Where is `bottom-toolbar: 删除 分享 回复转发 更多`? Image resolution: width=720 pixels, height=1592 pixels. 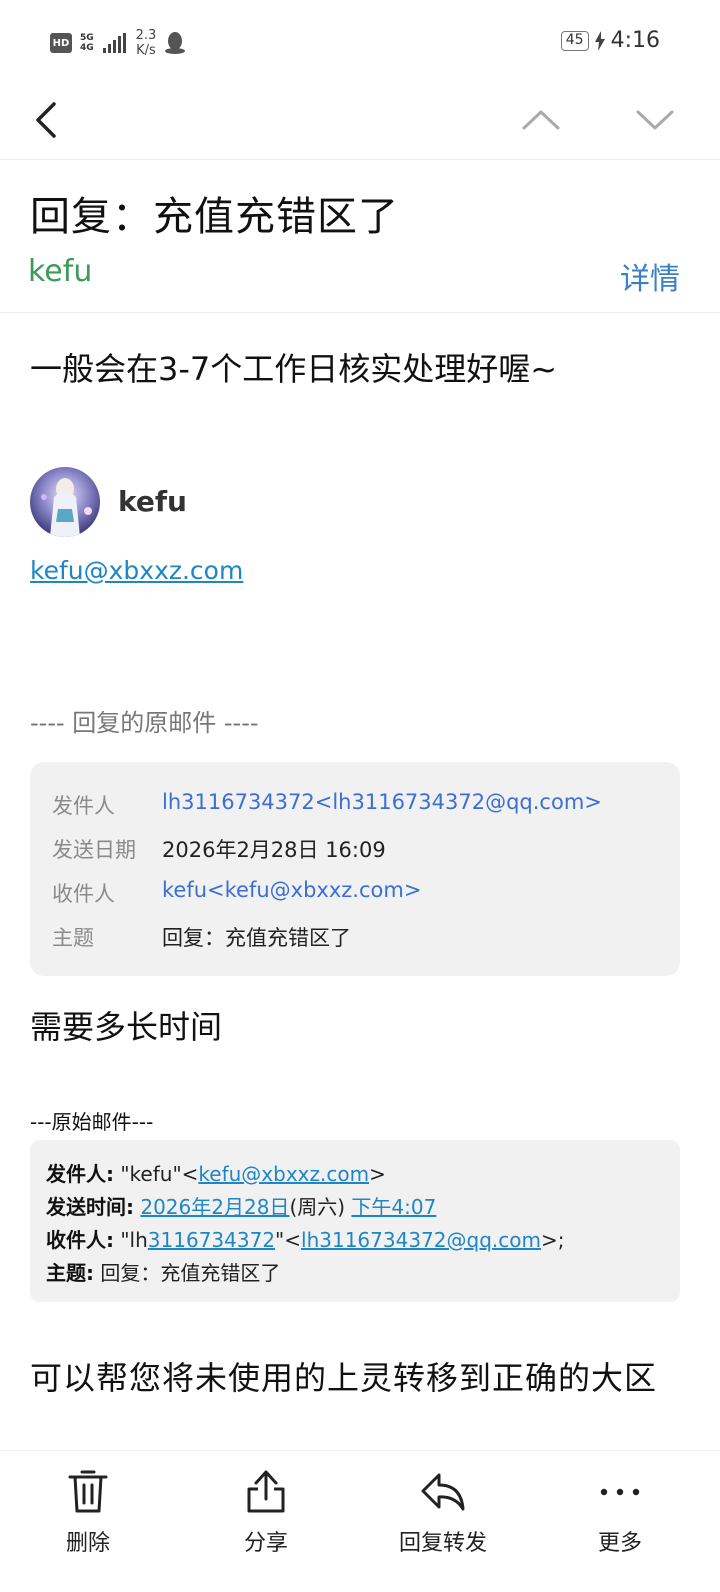
bottom-toolbar: 删除 分享 回复转发 更多 is located at coordinates (360, 1521).